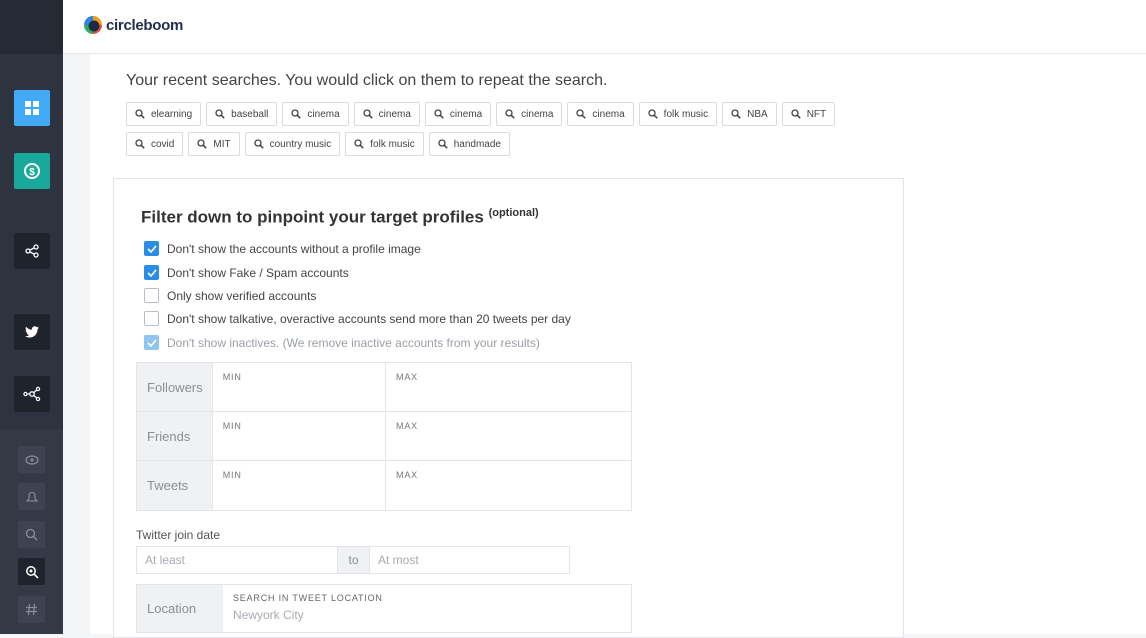 The height and width of the screenshot is (638, 1146). I want to click on network-icon, so click(32, 394).